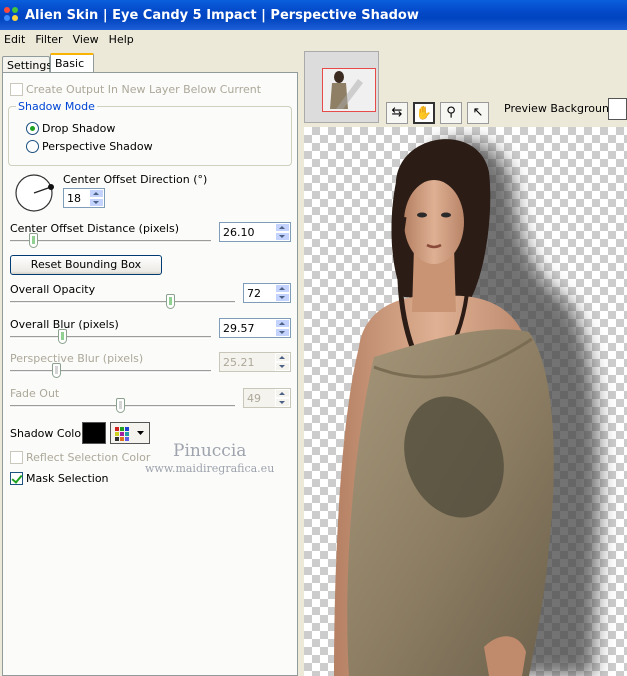 Image resolution: width=627 pixels, height=676 pixels. What do you see at coordinates (32, 146) in the screenshot?
I see `perspective-shadow-radio` at bounding box center [32, 146].